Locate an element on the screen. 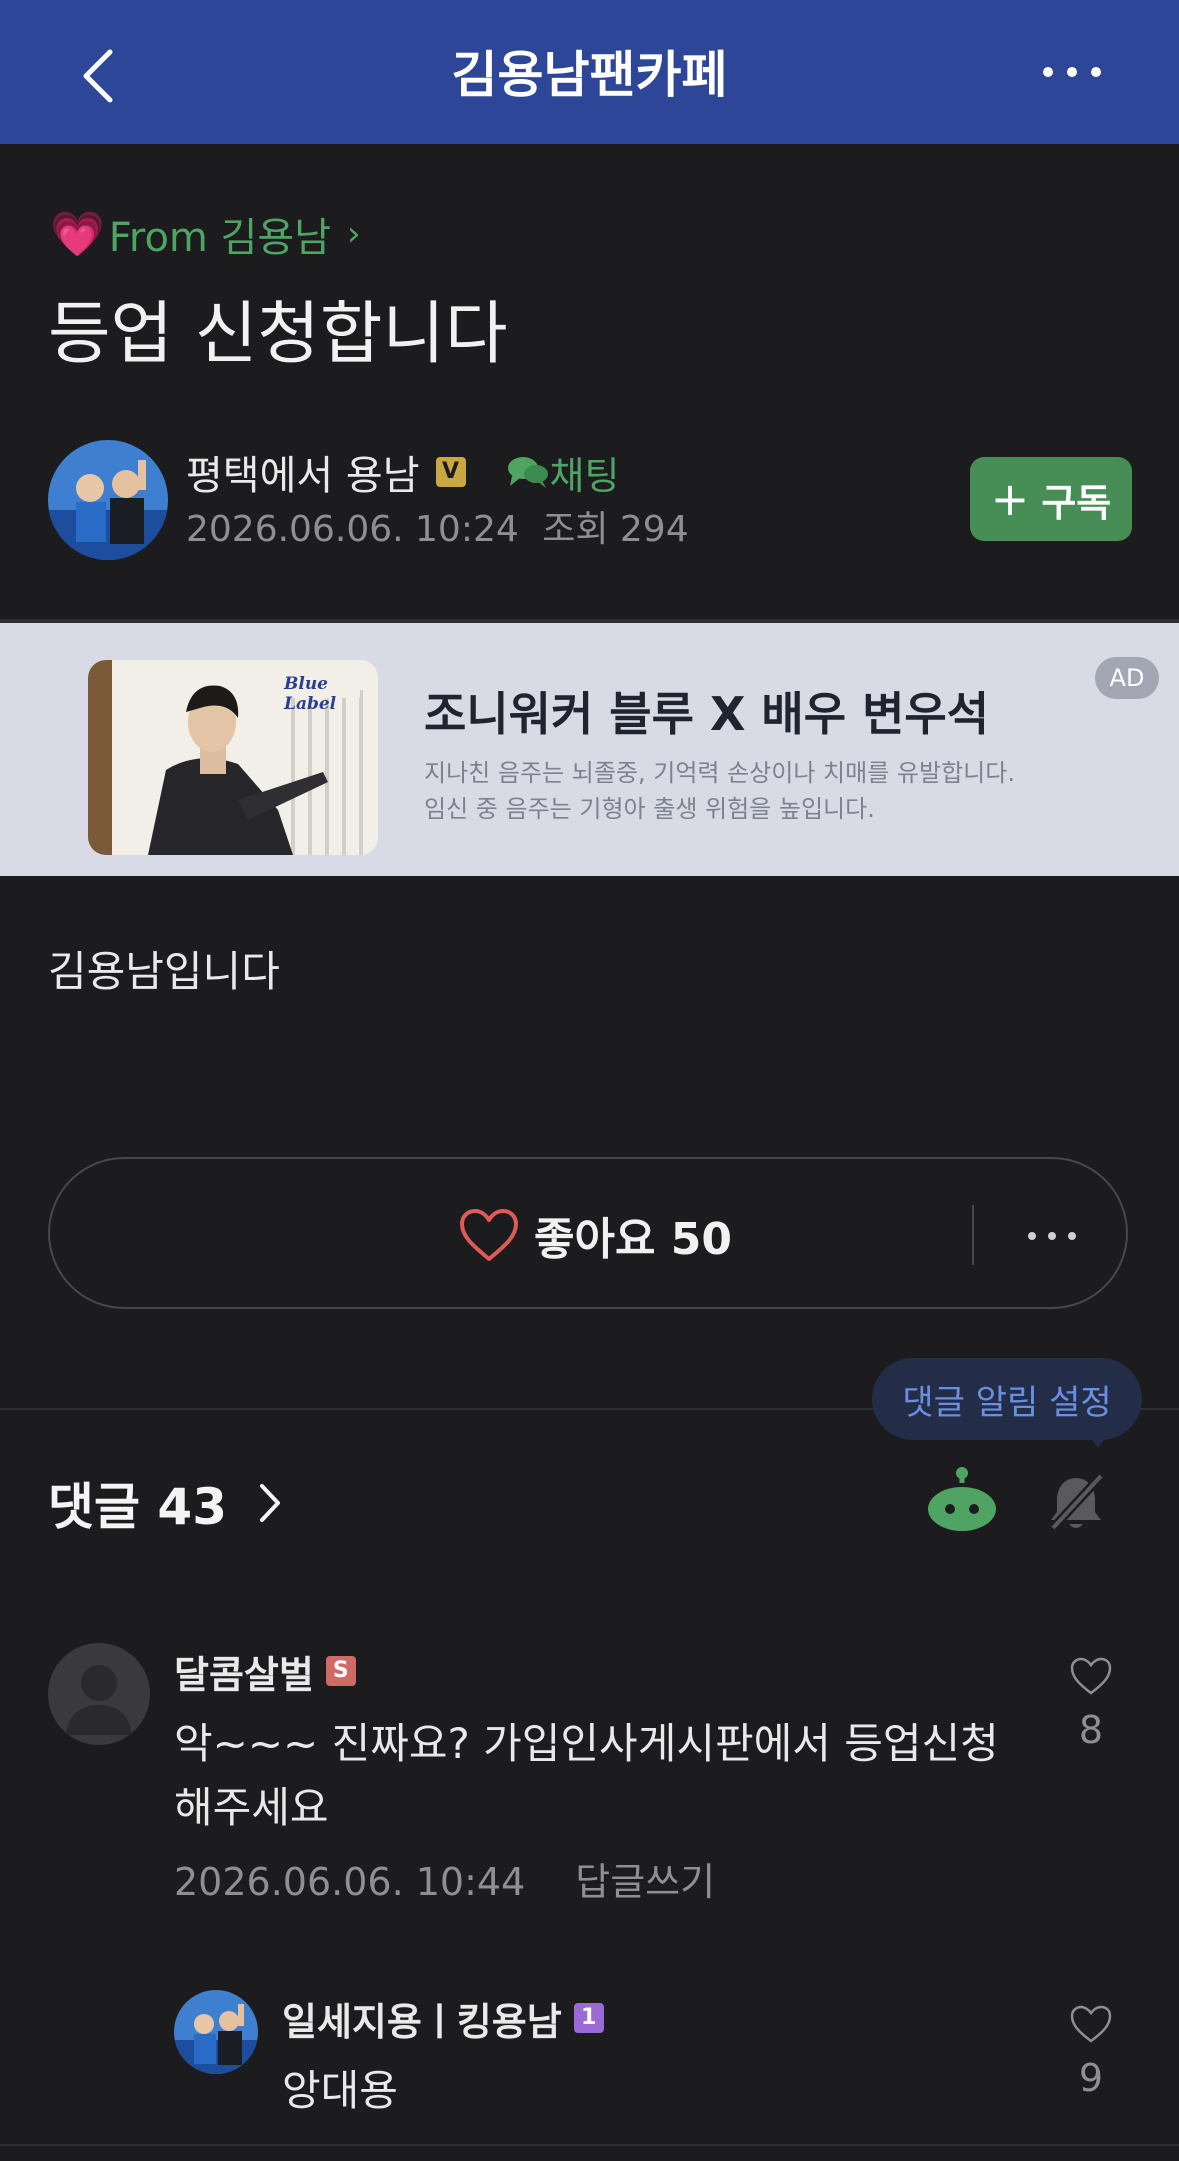 This screenshot has width=1179, height=2161. comment-like-button: 9 is located at coordinates (1091, 2052).